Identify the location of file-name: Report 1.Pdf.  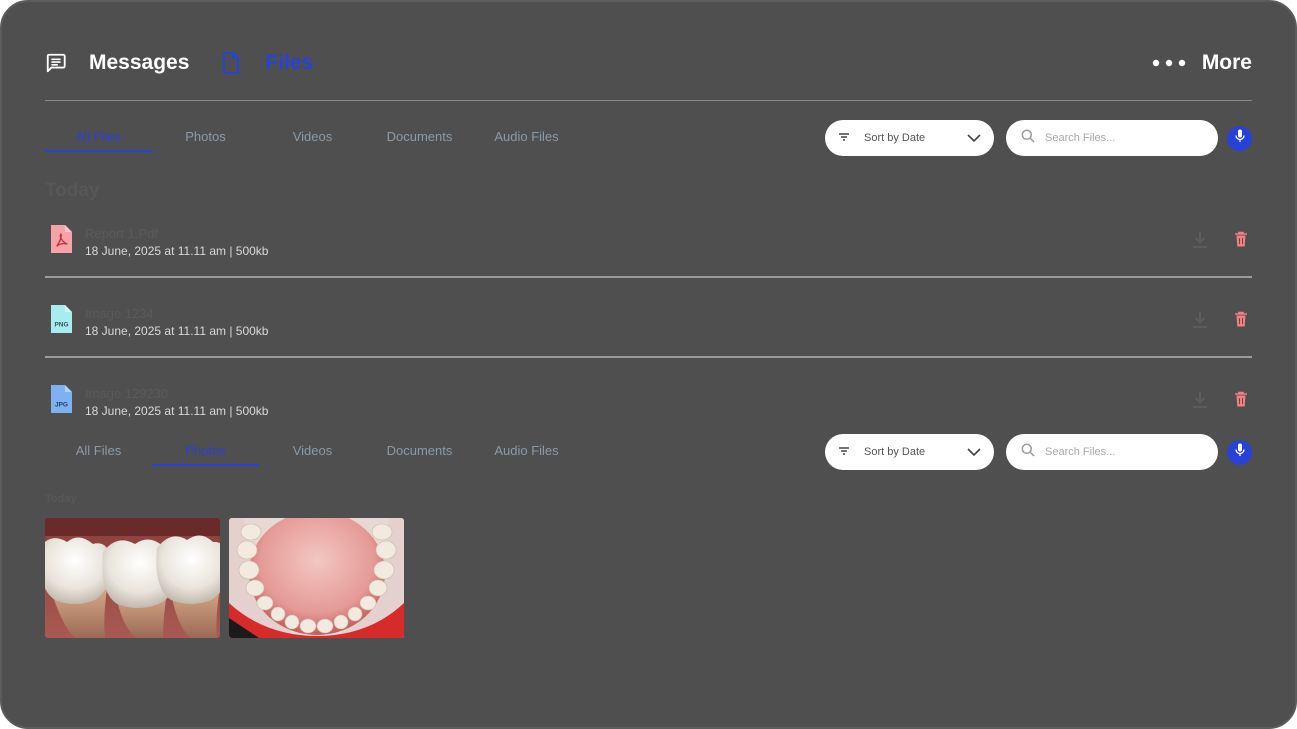
(121, 233).